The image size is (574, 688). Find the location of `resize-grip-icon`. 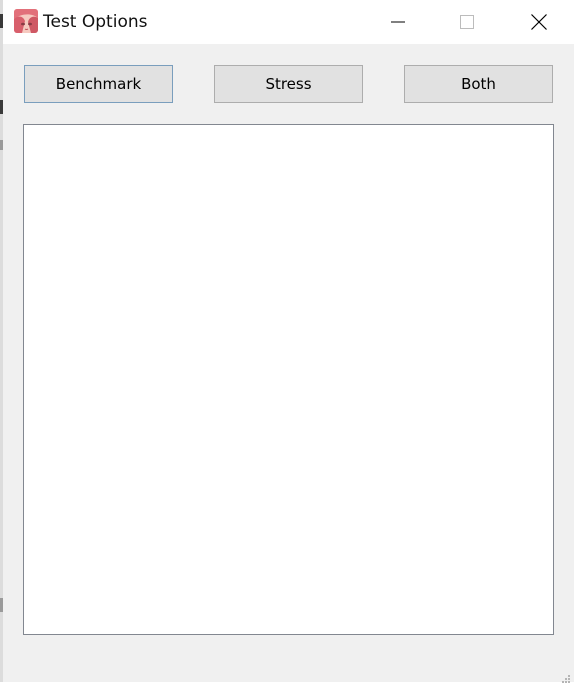

resize-grip-icon is located at coordinates (566, 676).